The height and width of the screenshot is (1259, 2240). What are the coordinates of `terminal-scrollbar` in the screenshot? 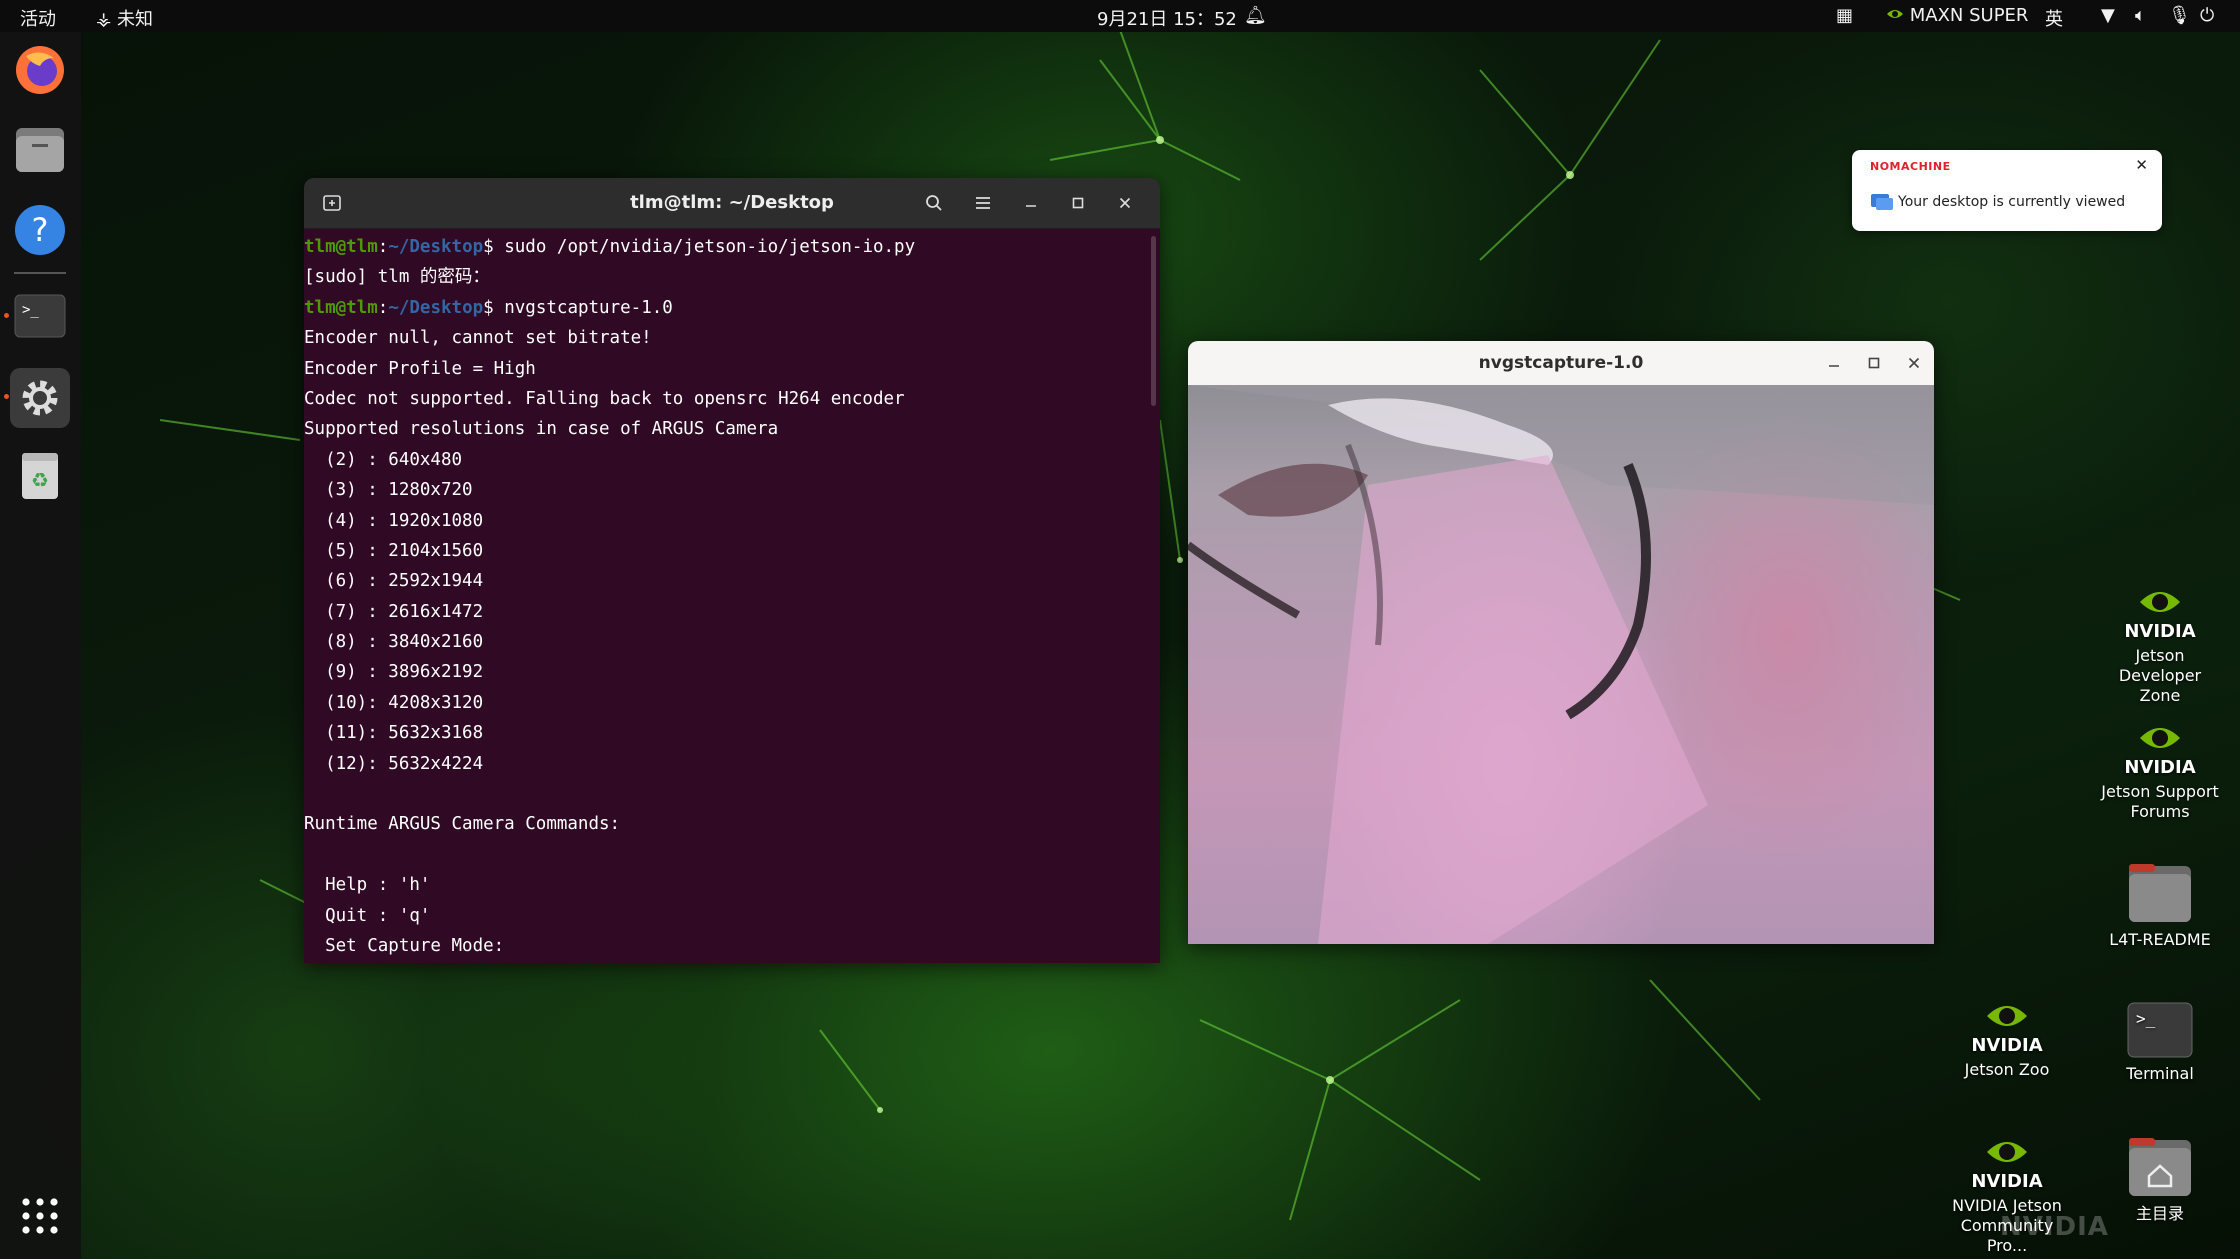 It's located at (1153, 321).